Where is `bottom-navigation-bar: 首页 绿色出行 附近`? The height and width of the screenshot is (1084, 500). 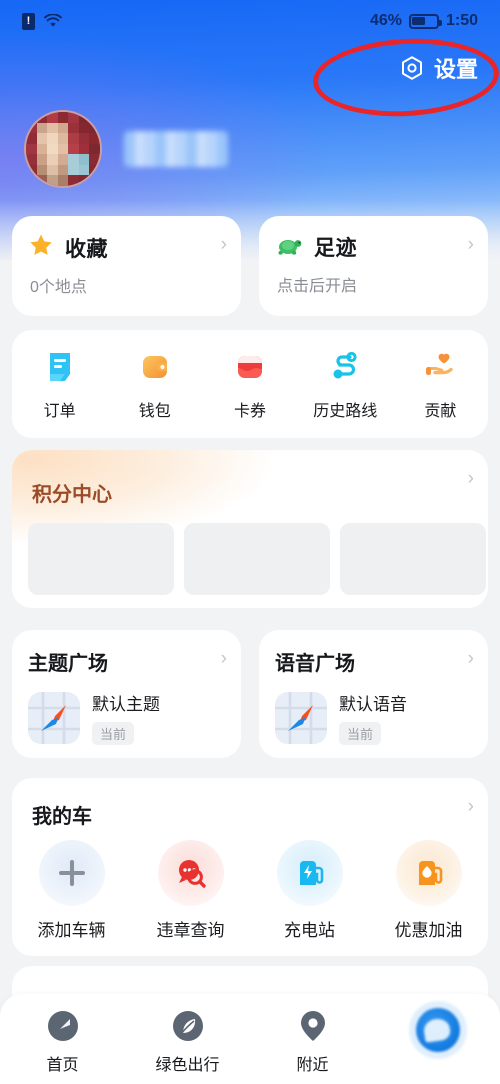
bottom-navigation-bar: 首页 绿色出行 附近 is located at coordinates (250, 1039).